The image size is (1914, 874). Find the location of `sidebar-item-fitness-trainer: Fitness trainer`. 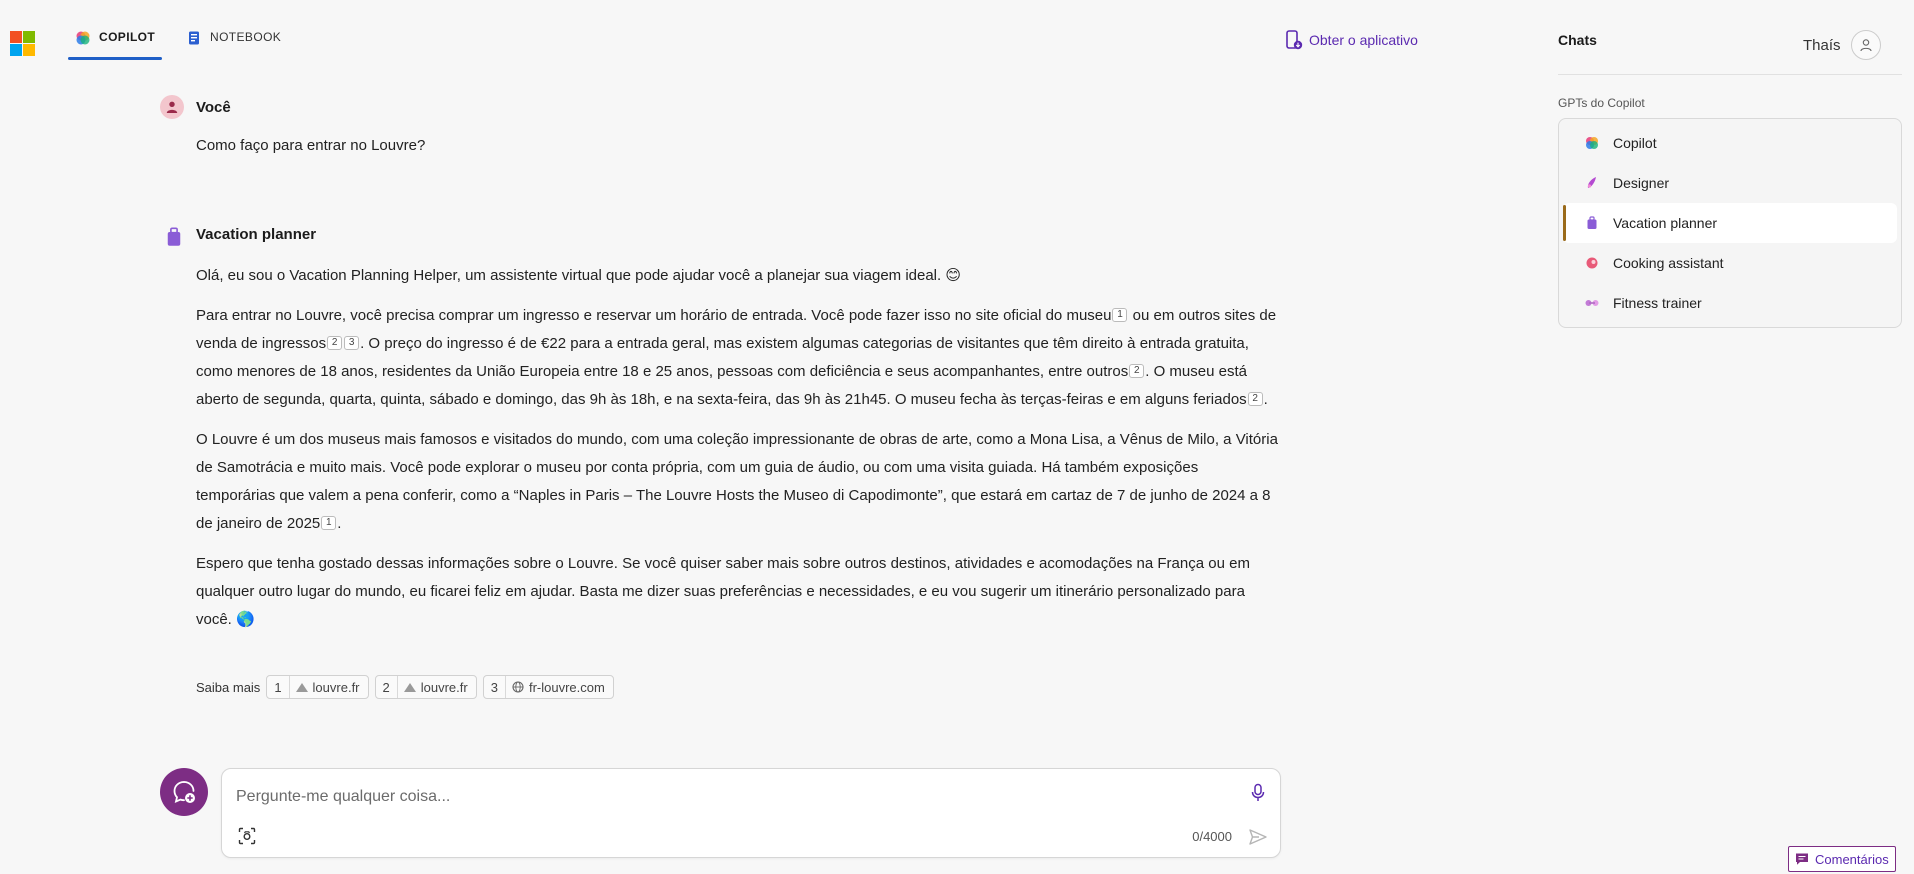

sidebar-item-fitness-trainer: Fitness trainer is located at coordinates (1730, 303).